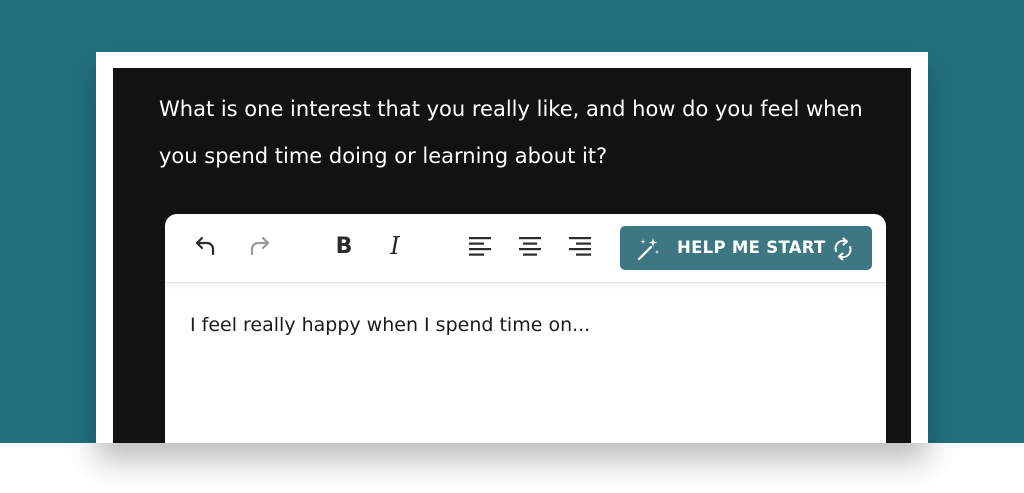  I want to click on help-me-start-label: HELP ME START, so click(751, 247).